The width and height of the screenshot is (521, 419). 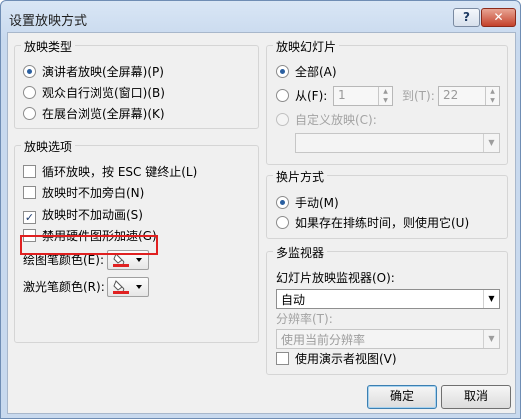 What do you see at coordinates (300, 252) in the screenshot?
I see `monitors-group-label: 多监视器` at bounding box center [300, 252].